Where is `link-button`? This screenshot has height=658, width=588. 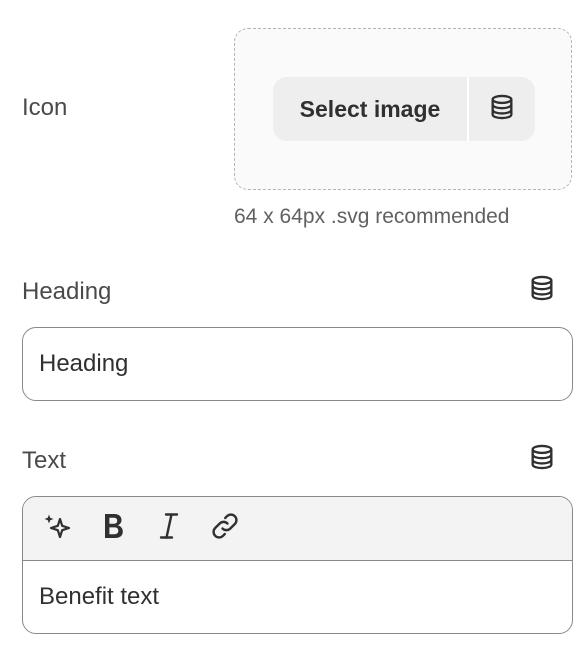 link-button is located at coordinates (225, 529).